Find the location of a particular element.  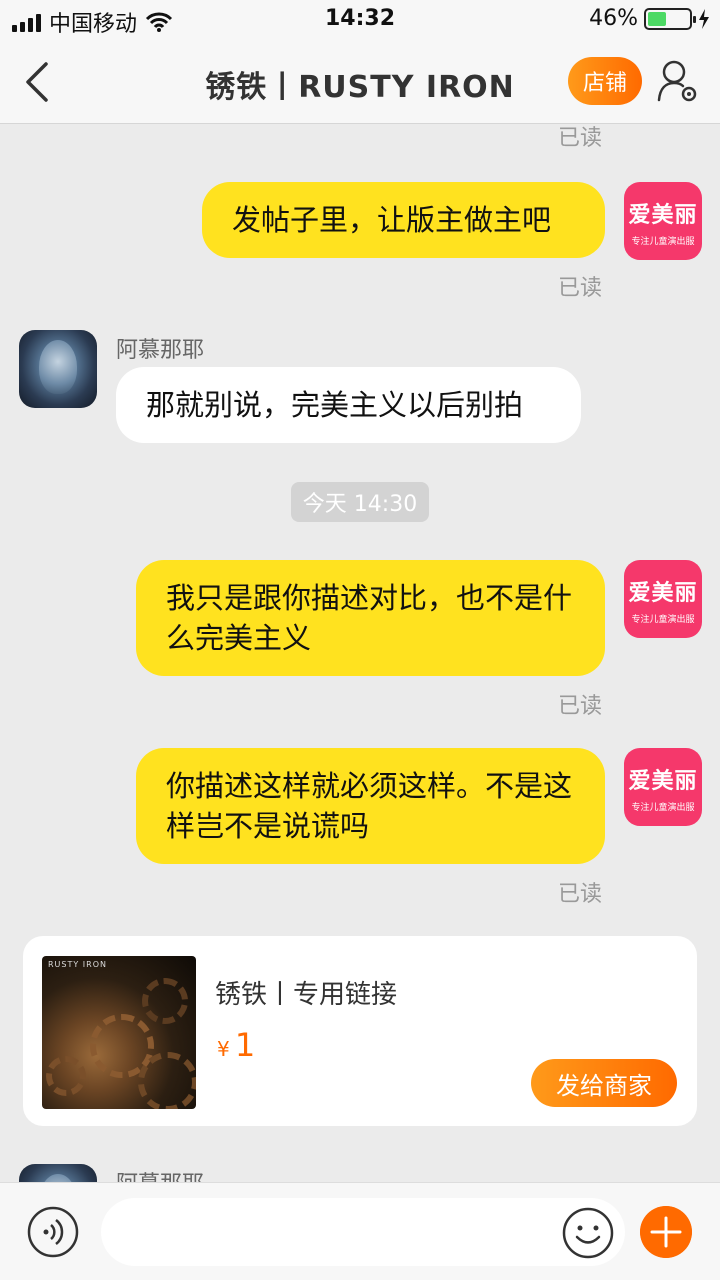

battery-percent: 46% is located at coordinates (613, 18).